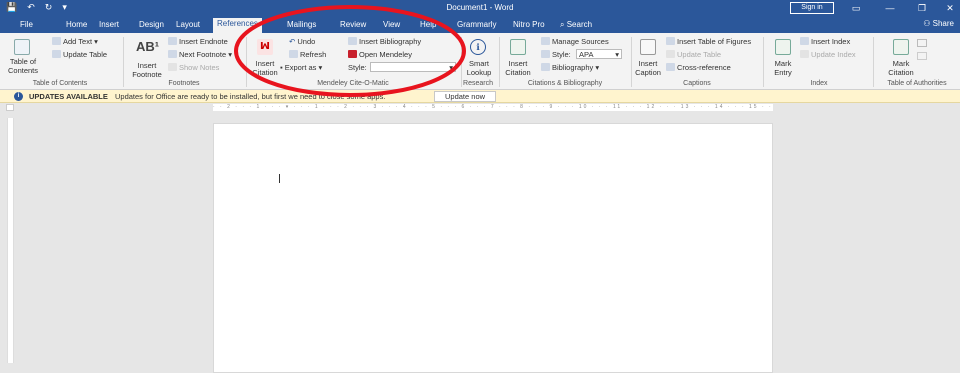 The height and width of the screenshot is (373, 960). I want to click on group-label-toc: Table of Contents, so click(60, 83).